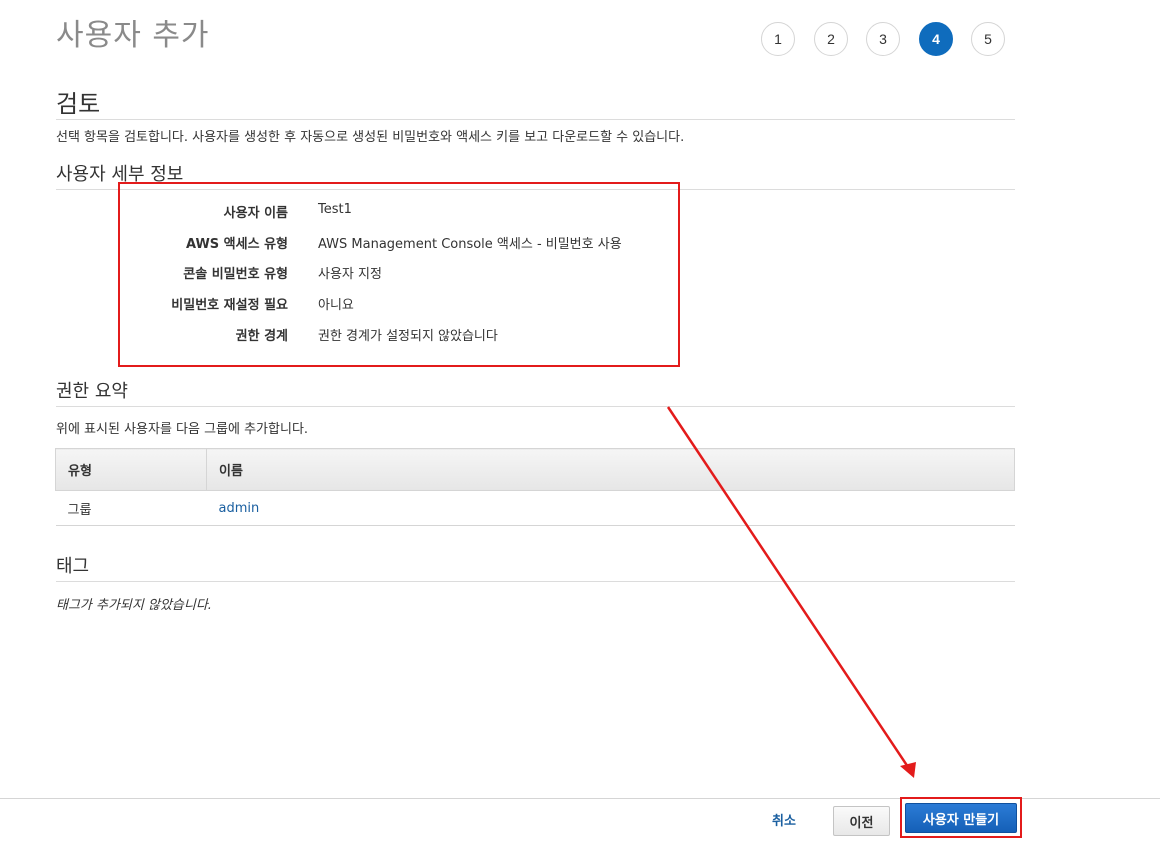 The height and width of the screenshot is (842, 1160). I want to click on column-header-name: 이름, so click(610, 469).